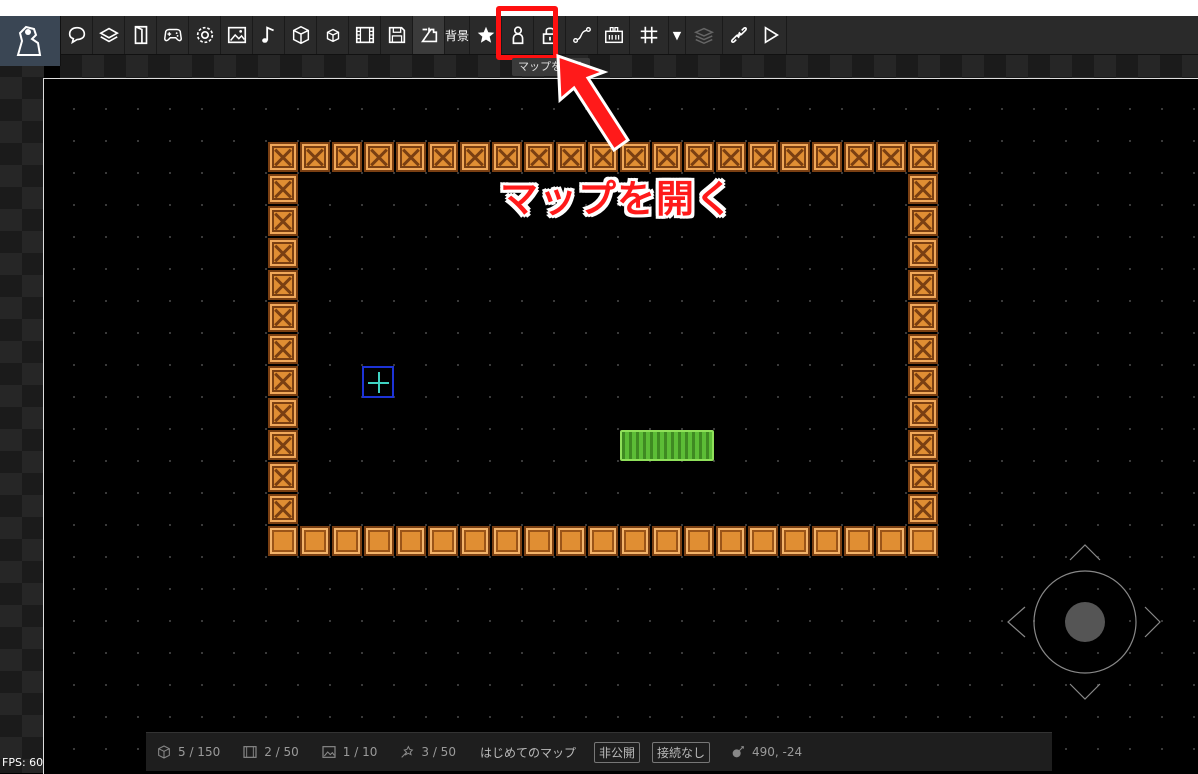  Describe the element at coordinates (77, 35) in the screenshot. I see `speech-bubble-icon` at that location.